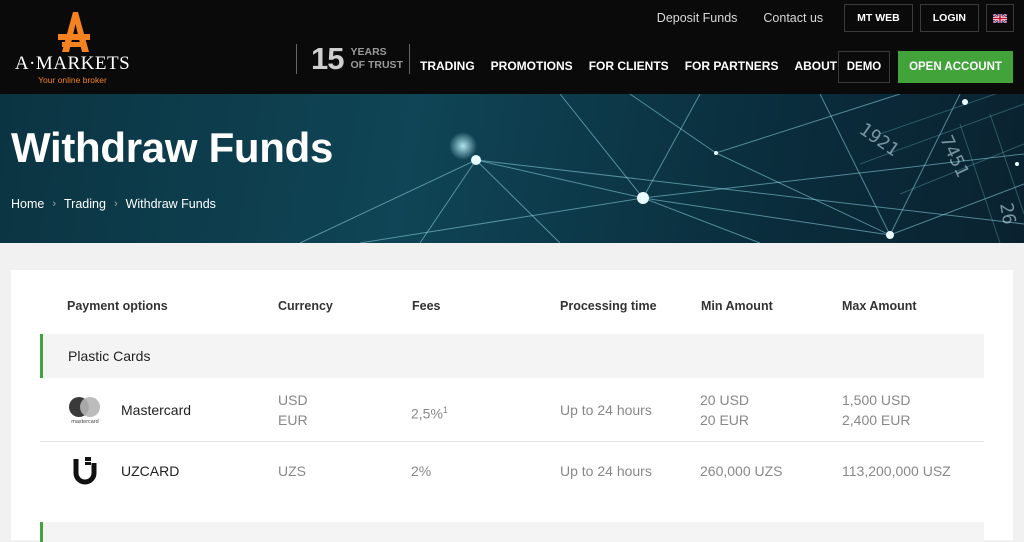 This screenshot has height=542, width=1024. Describe the element at coordinates (725, 420) in the screenshot. I see `min-amount-2: 20 EUR` at that location.